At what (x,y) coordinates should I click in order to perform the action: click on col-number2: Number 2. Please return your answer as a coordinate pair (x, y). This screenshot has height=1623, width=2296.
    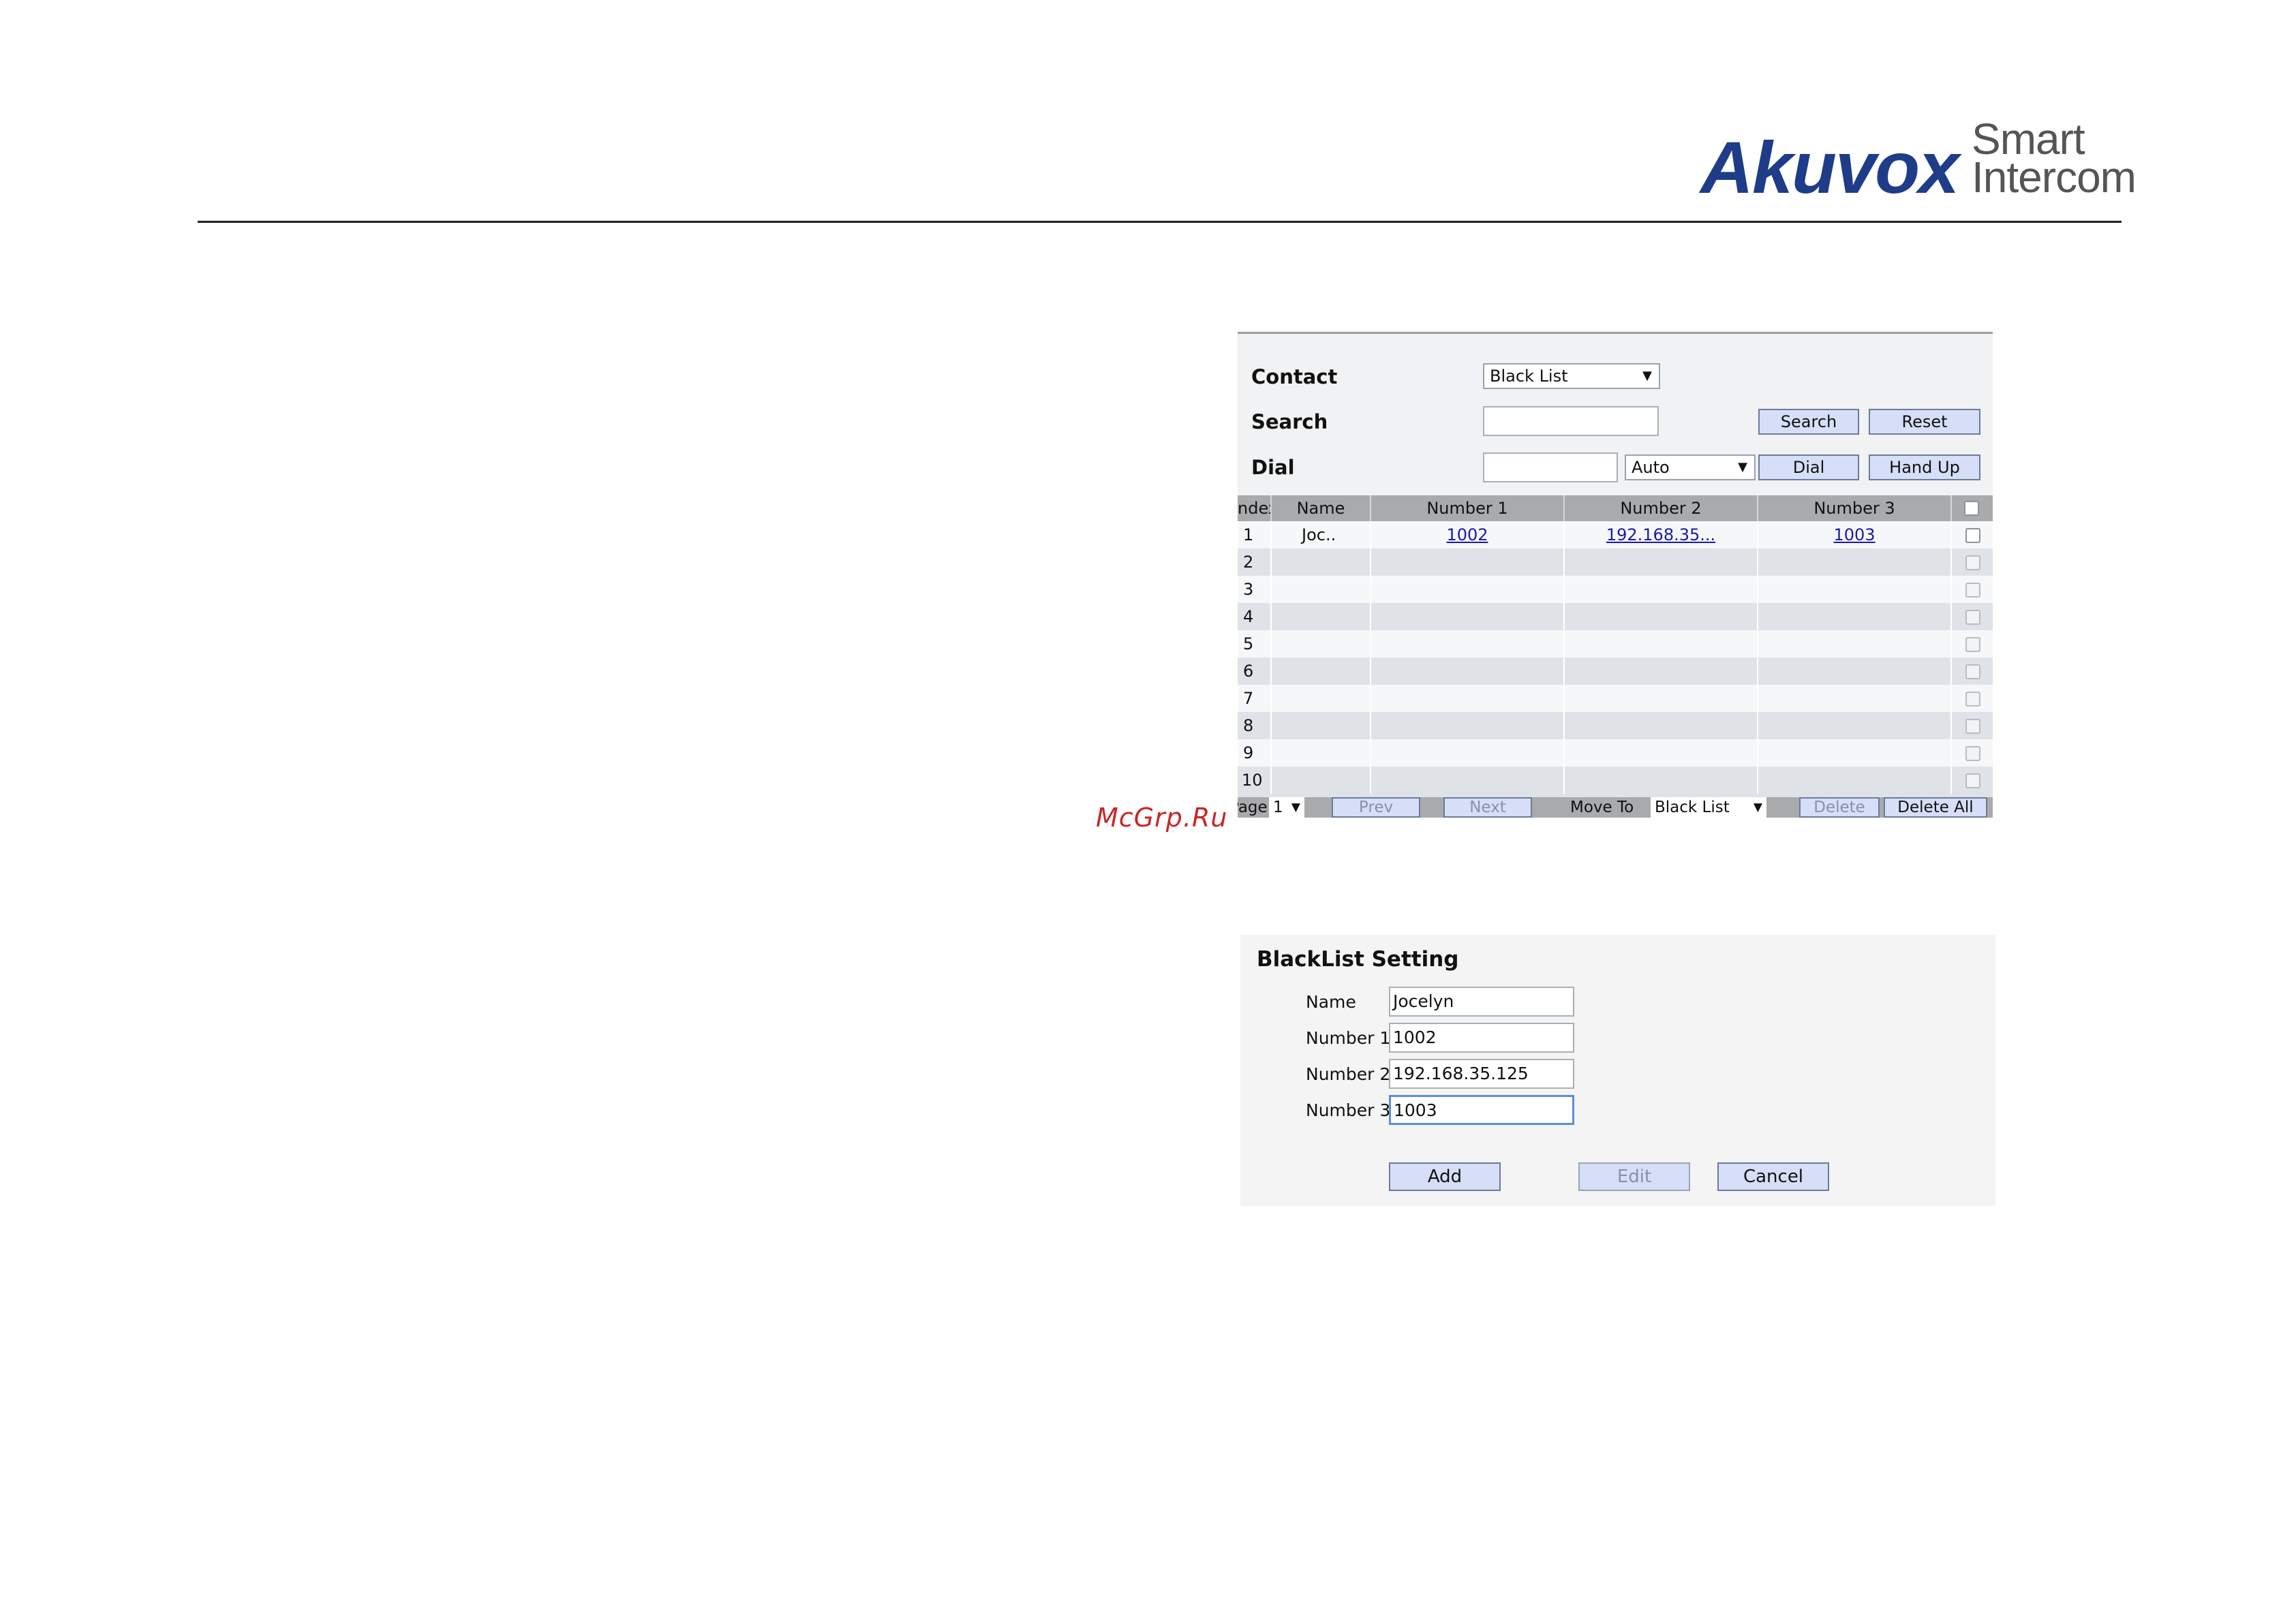
    Looking at the image, I should click on (1662, 508).